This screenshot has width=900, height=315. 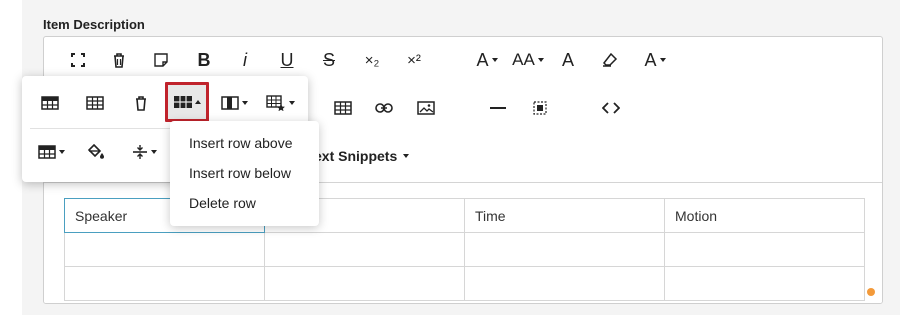 What do you see at coordinates (426, 108) in the screenshot?
I see `image-icon` at bounding box center [426, 108].